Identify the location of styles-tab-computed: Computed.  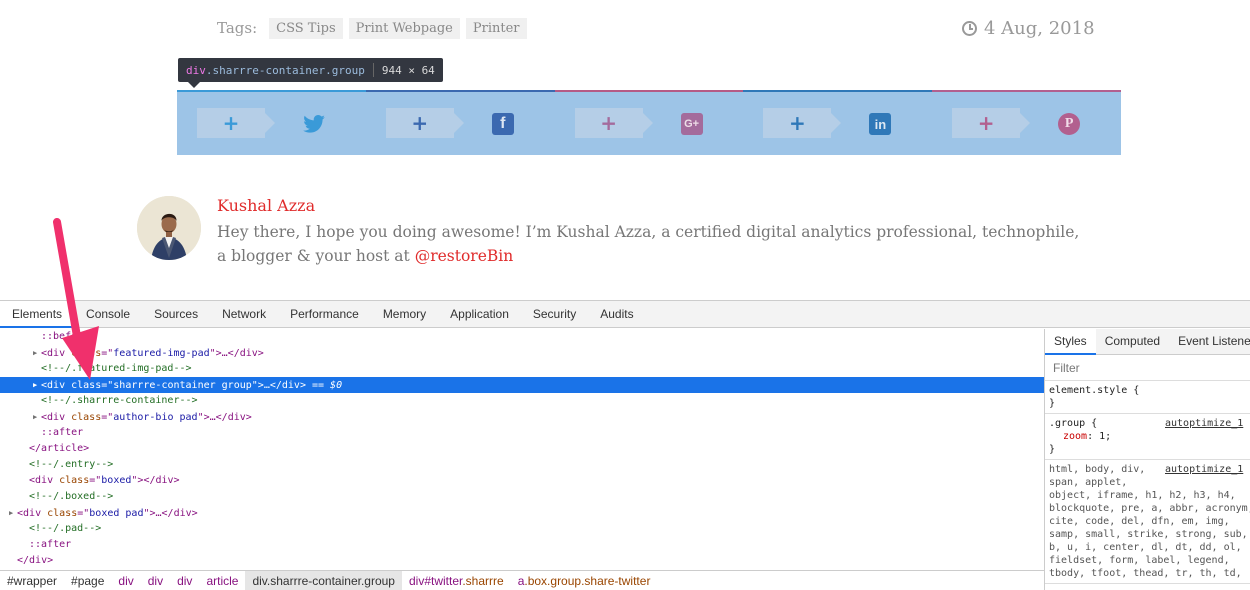
(1132, 341).